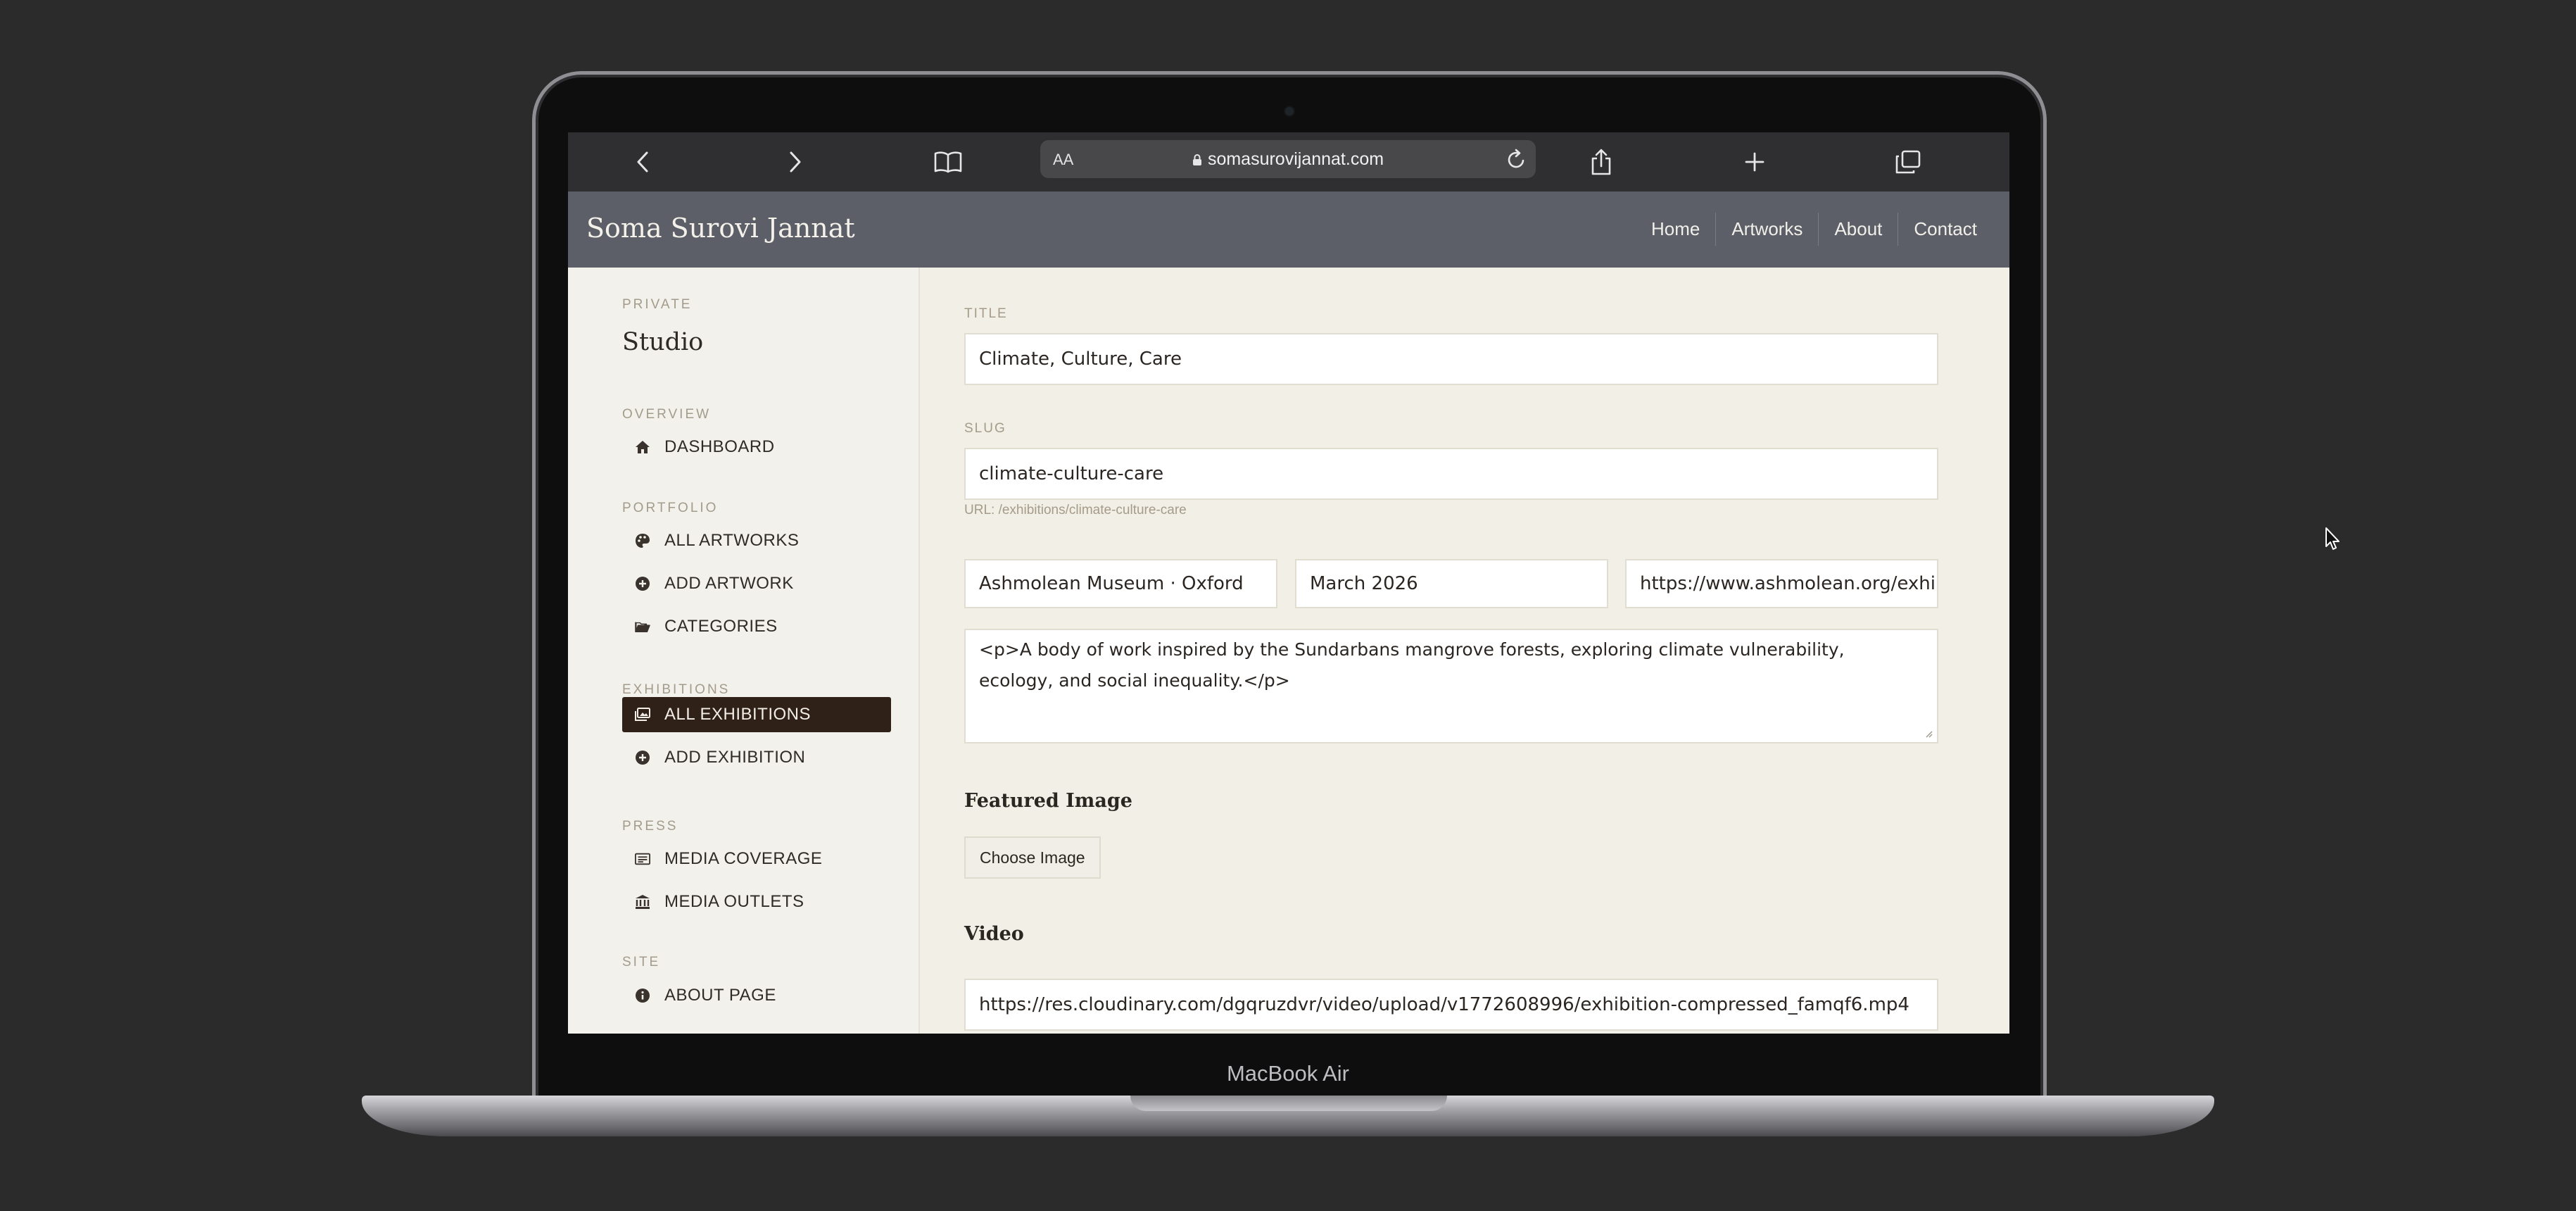  I want to click on section-press: PRESS, so click(650, 826).